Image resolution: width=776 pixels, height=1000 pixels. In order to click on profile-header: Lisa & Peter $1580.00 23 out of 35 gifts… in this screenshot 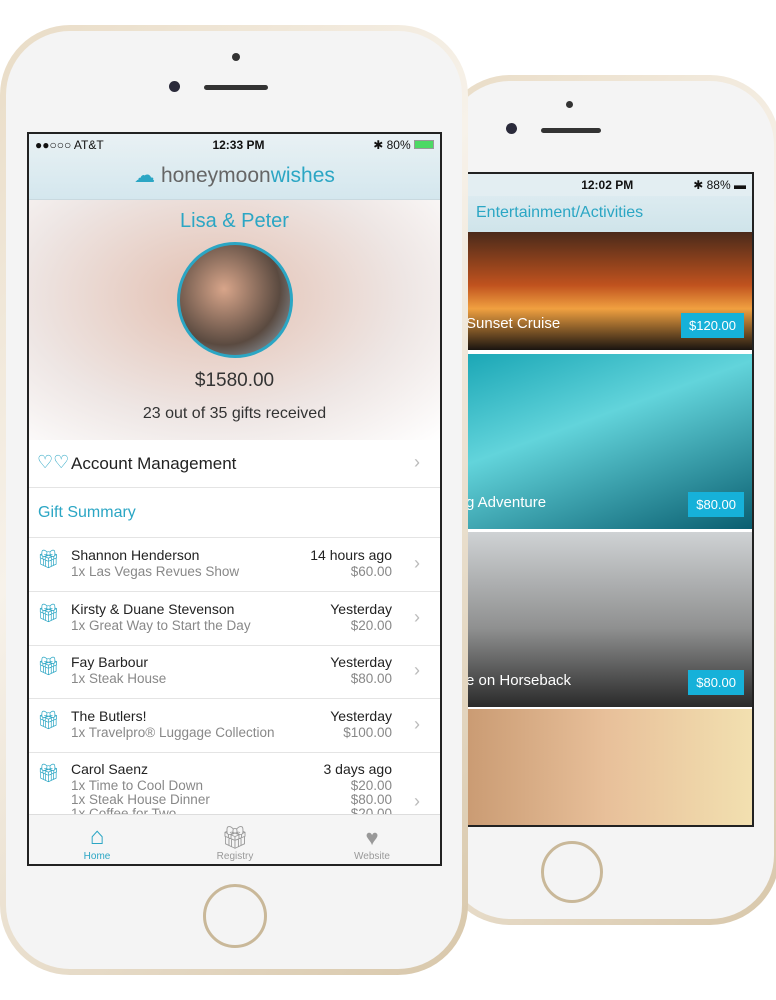, I will do `click(234, 320)`.